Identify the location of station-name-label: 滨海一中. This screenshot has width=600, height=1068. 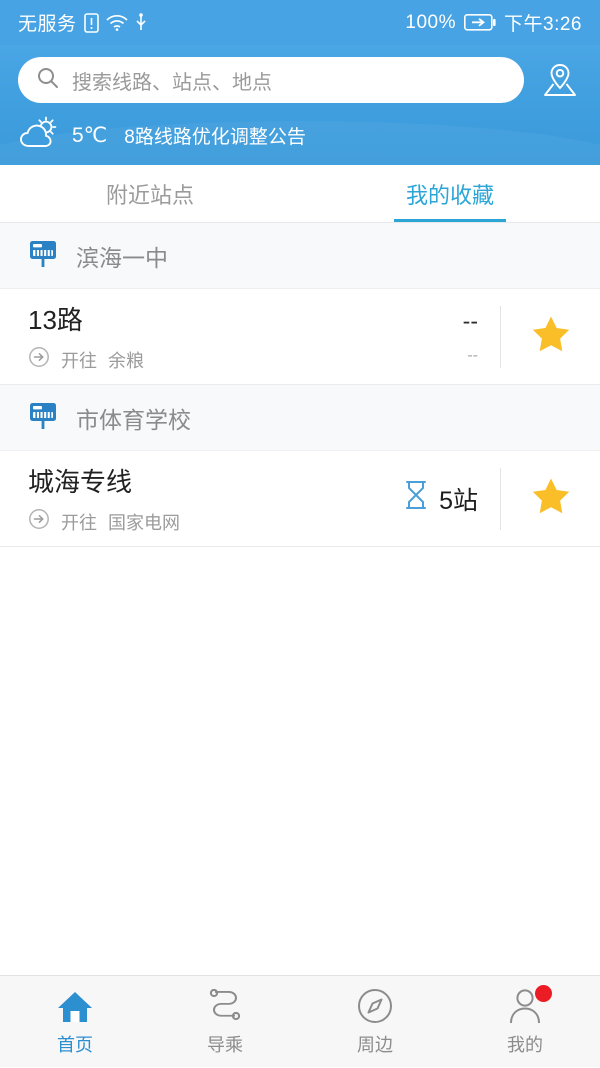
(122, 257).